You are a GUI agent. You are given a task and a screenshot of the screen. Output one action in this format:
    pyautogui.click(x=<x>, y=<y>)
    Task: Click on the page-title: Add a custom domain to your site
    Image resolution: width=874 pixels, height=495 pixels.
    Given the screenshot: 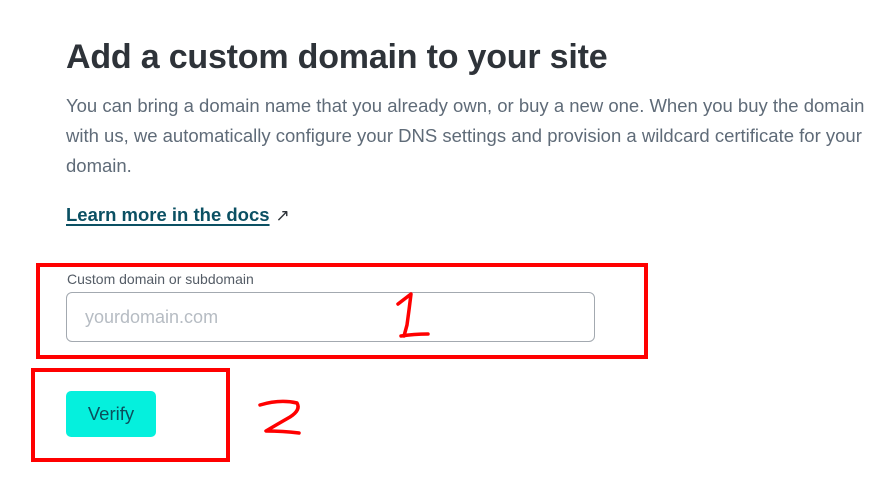 What is the action you would take?
    pyautogui.click(x=337, y=57)
    